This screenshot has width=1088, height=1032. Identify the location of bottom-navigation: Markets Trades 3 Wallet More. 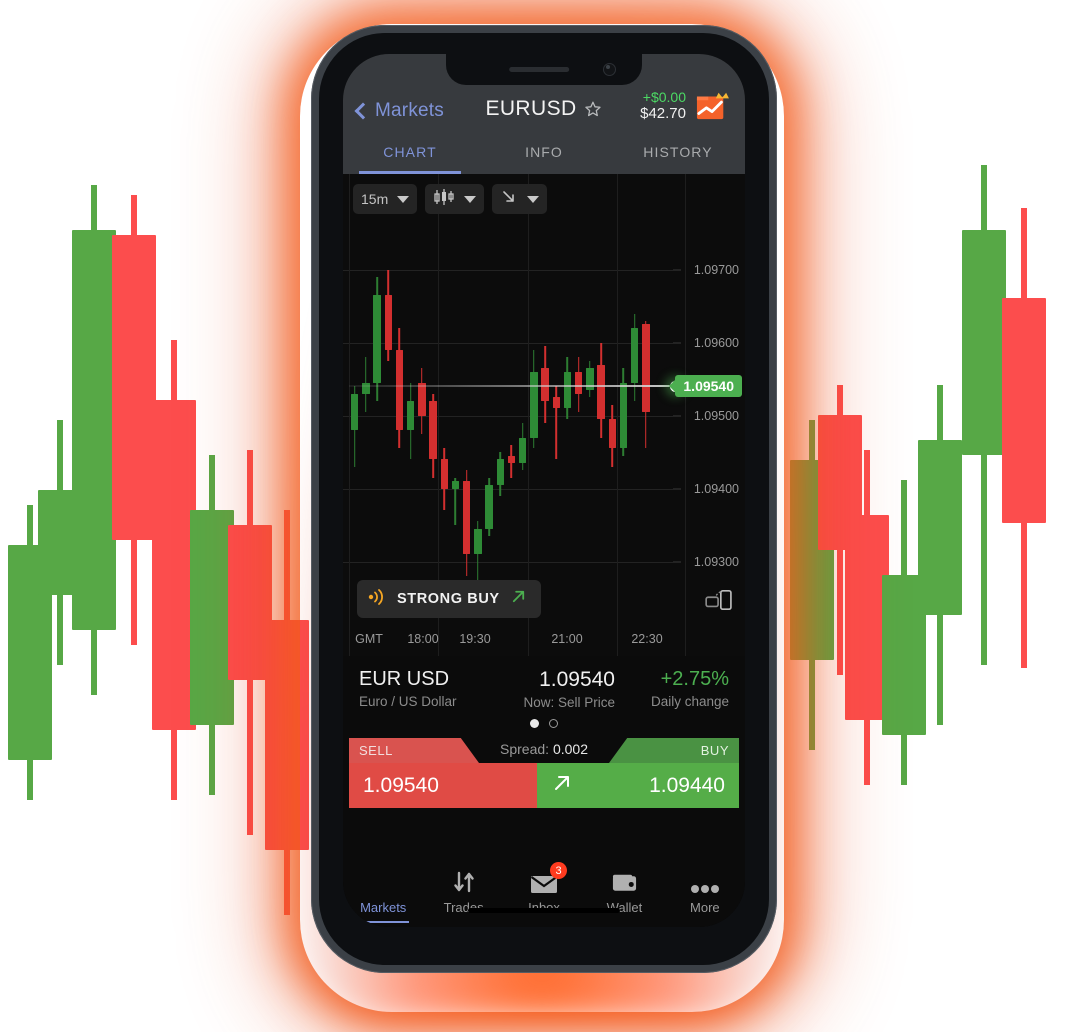
(544, 892).